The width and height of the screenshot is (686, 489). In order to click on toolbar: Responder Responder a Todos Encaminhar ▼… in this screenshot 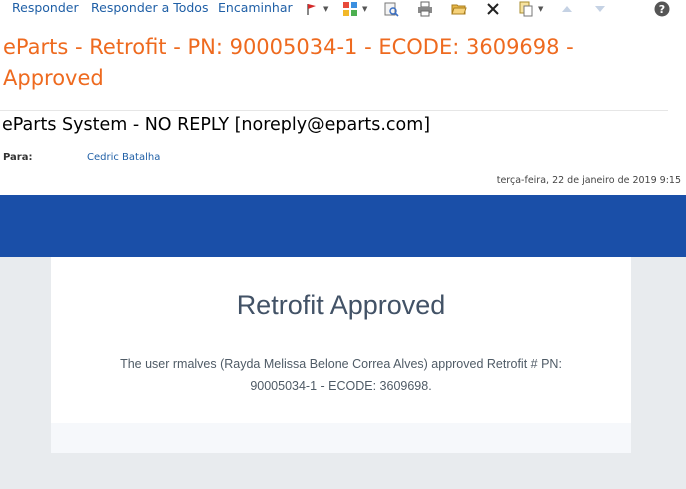, I will do `click(343, 10)`.